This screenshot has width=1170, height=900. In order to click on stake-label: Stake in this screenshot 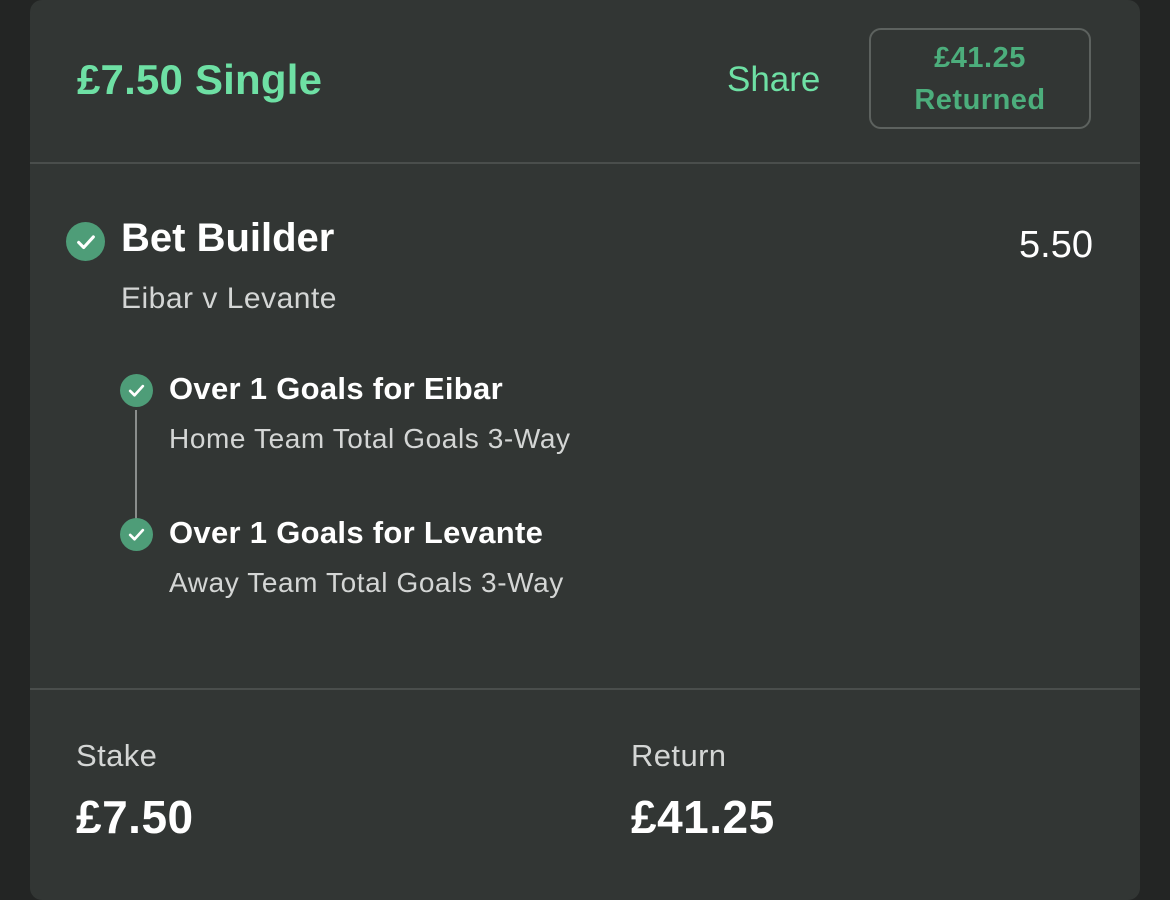, I will do `click(117, 755)`.